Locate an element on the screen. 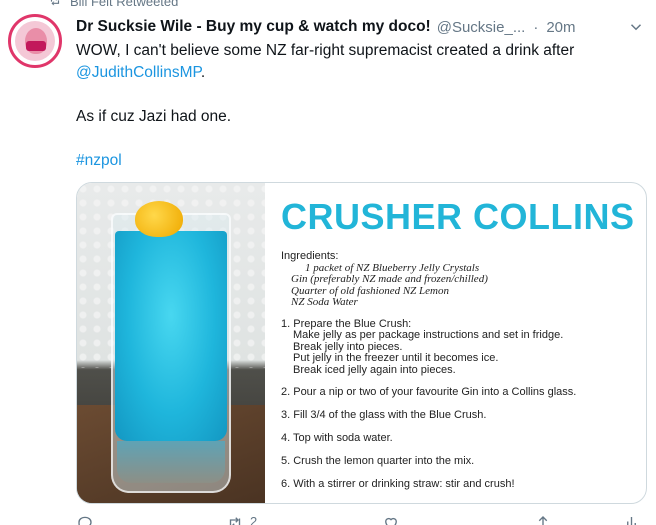 The width and height of the screenshot is (656, 525). step-item: 5. Crush the lemon quarter into the mix. is located at coordinates (378, 461).